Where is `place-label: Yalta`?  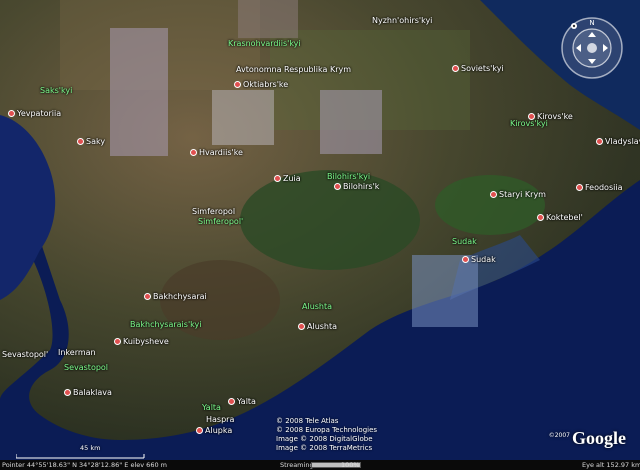 place-label: Yalta is located at coordinates (242, 401).